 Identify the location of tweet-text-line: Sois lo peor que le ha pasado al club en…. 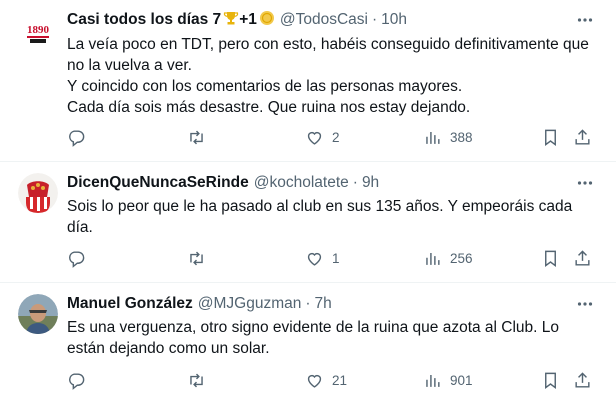
(320, 206).